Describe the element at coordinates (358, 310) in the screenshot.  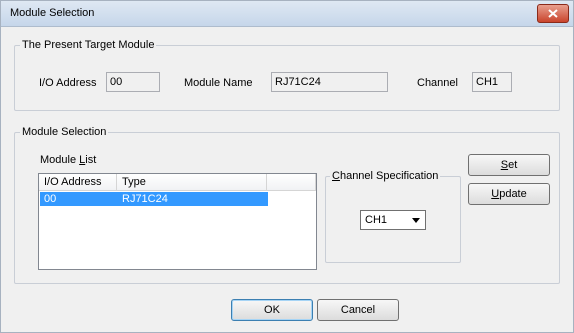
I see `cancel-button: Cancel` at that location.